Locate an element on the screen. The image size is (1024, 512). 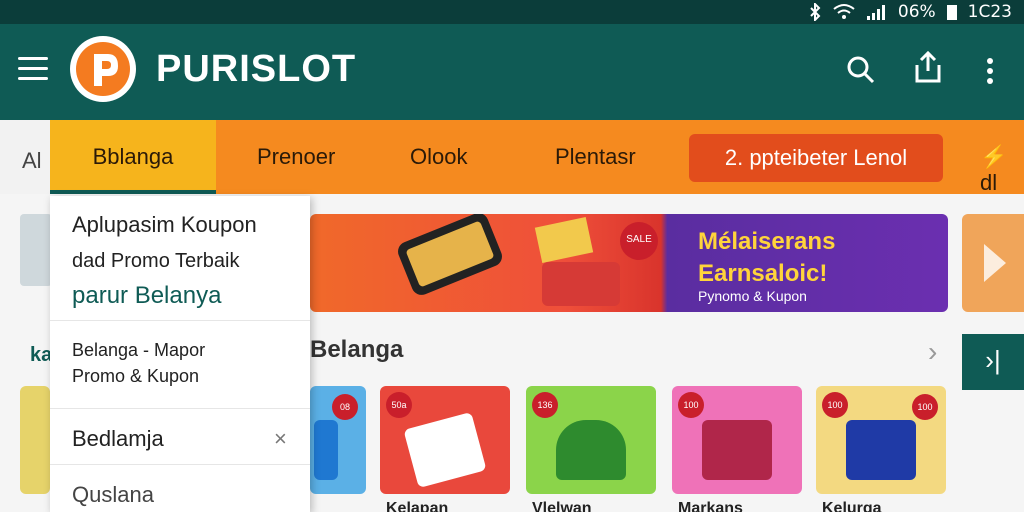
share-icon is located at coordinates (928, 70).